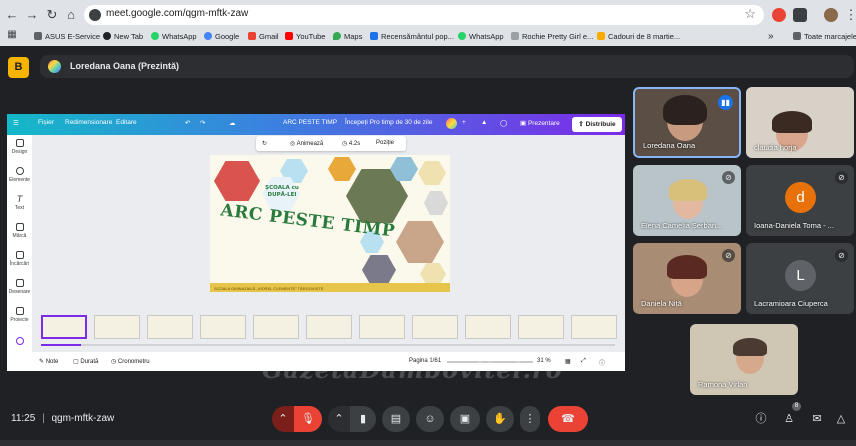  What do you see at coordinates (484, 122) in the screenshot?
I see `analytics-icon: ▲` at bounding box center [484, 122].